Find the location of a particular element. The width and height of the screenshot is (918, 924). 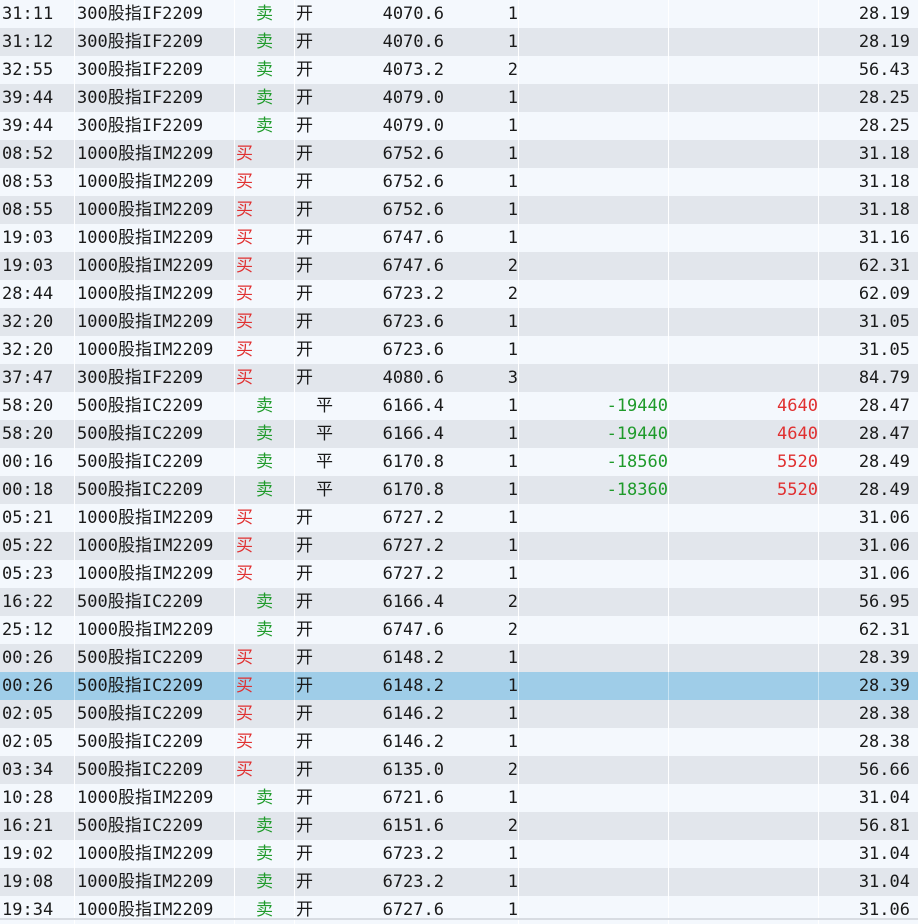

table-row: 08:53 1000股指IM2209 买 开 6752.6 1 31.18 is located at coordinates (459, 182).